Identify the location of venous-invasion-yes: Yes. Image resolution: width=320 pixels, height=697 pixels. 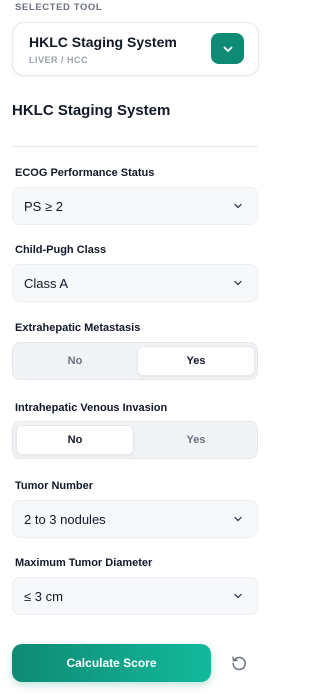
(196, 440).